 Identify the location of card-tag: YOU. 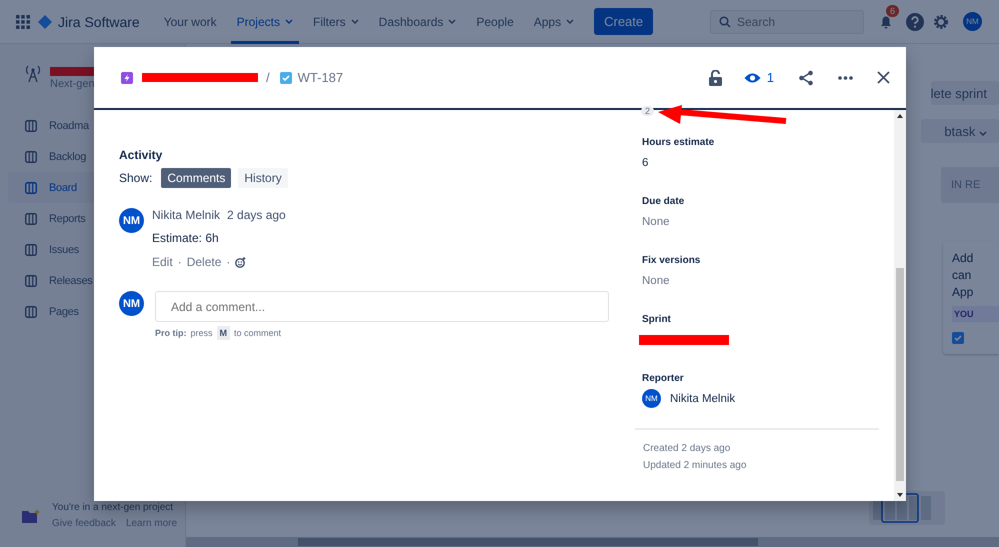
(975, 314).